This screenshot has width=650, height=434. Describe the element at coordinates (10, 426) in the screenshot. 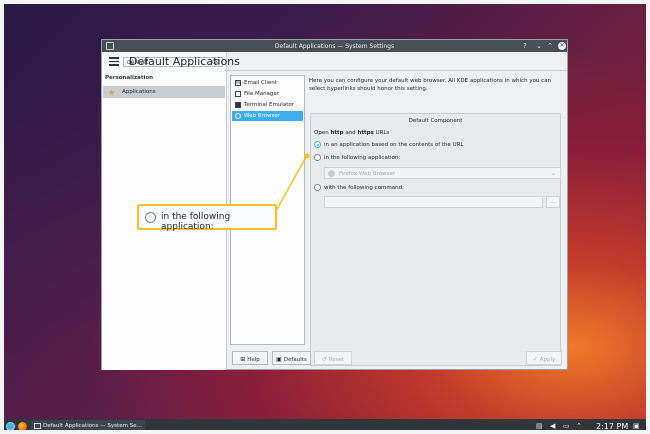

I see `application-launcher-icon` at that location.